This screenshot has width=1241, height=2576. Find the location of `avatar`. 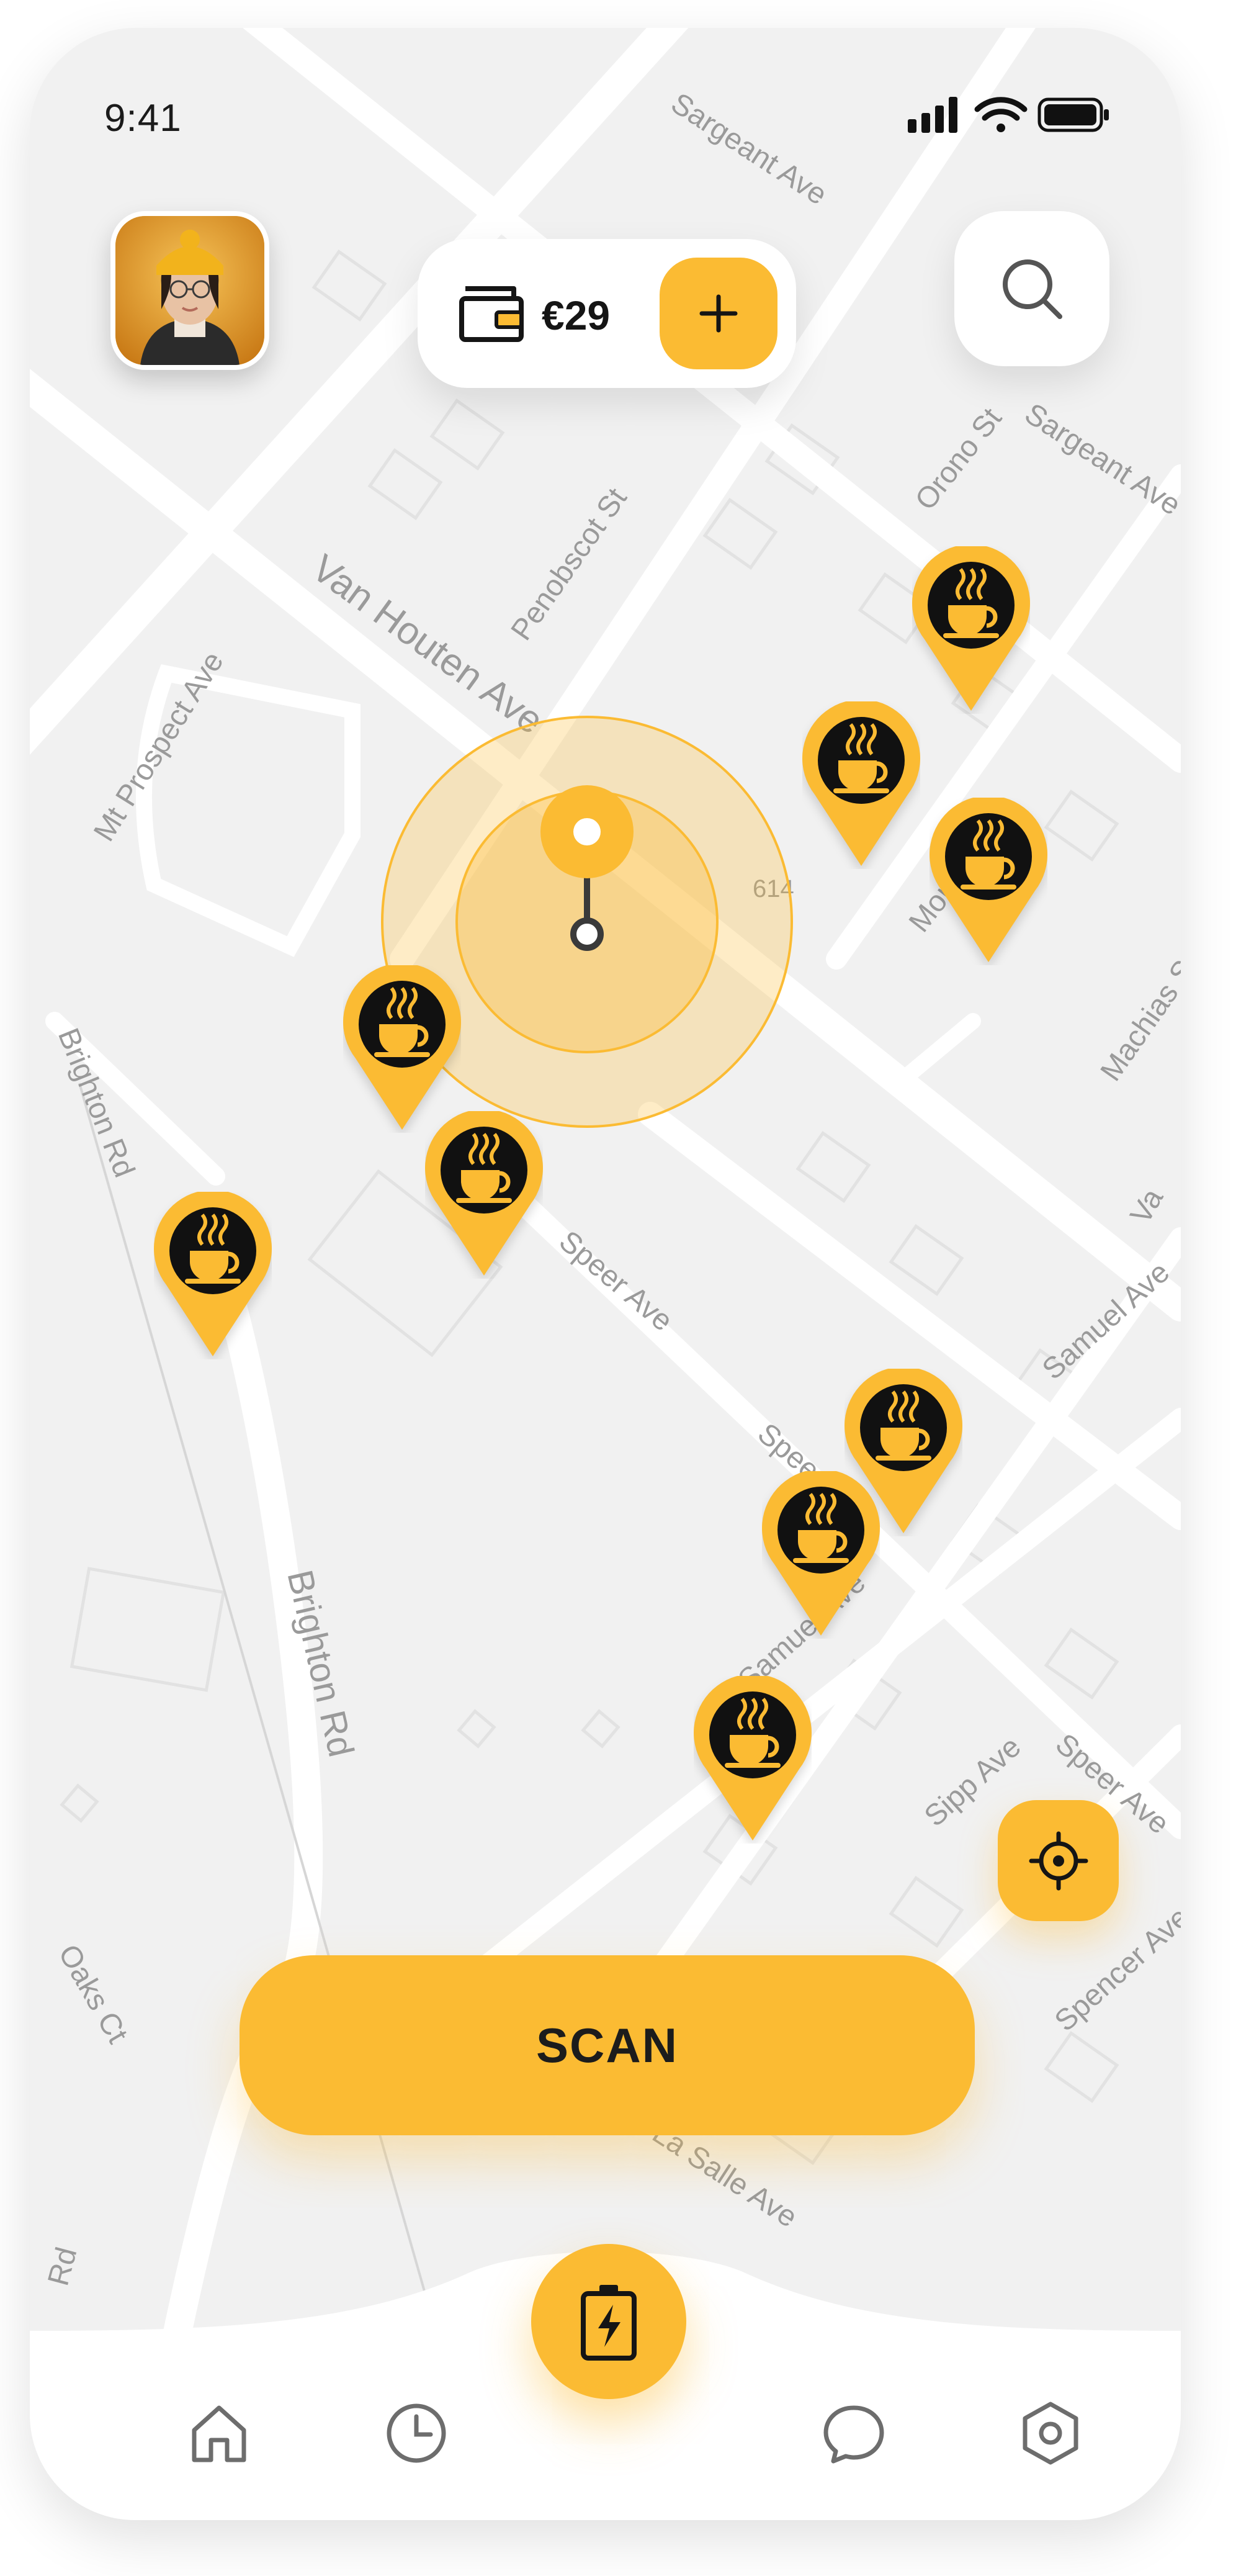

avatar is located at coordinates (189, 290).